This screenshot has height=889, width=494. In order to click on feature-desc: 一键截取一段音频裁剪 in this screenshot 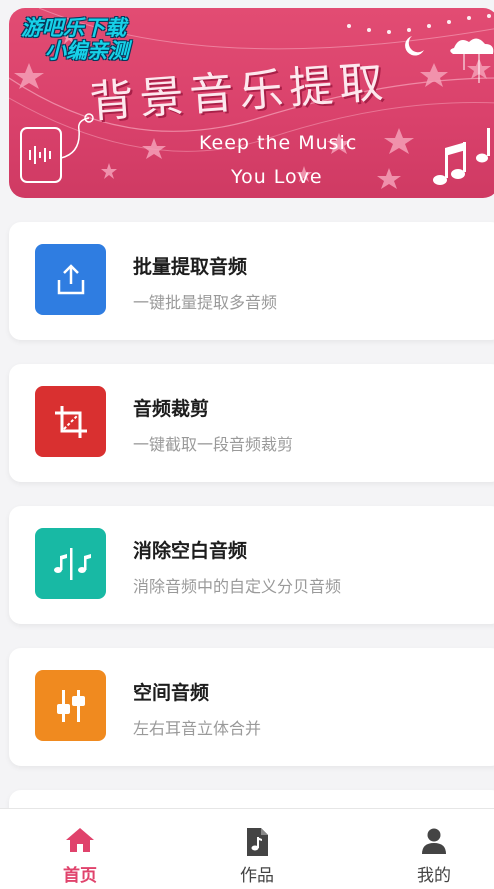, I will do `click(213, 444)`.